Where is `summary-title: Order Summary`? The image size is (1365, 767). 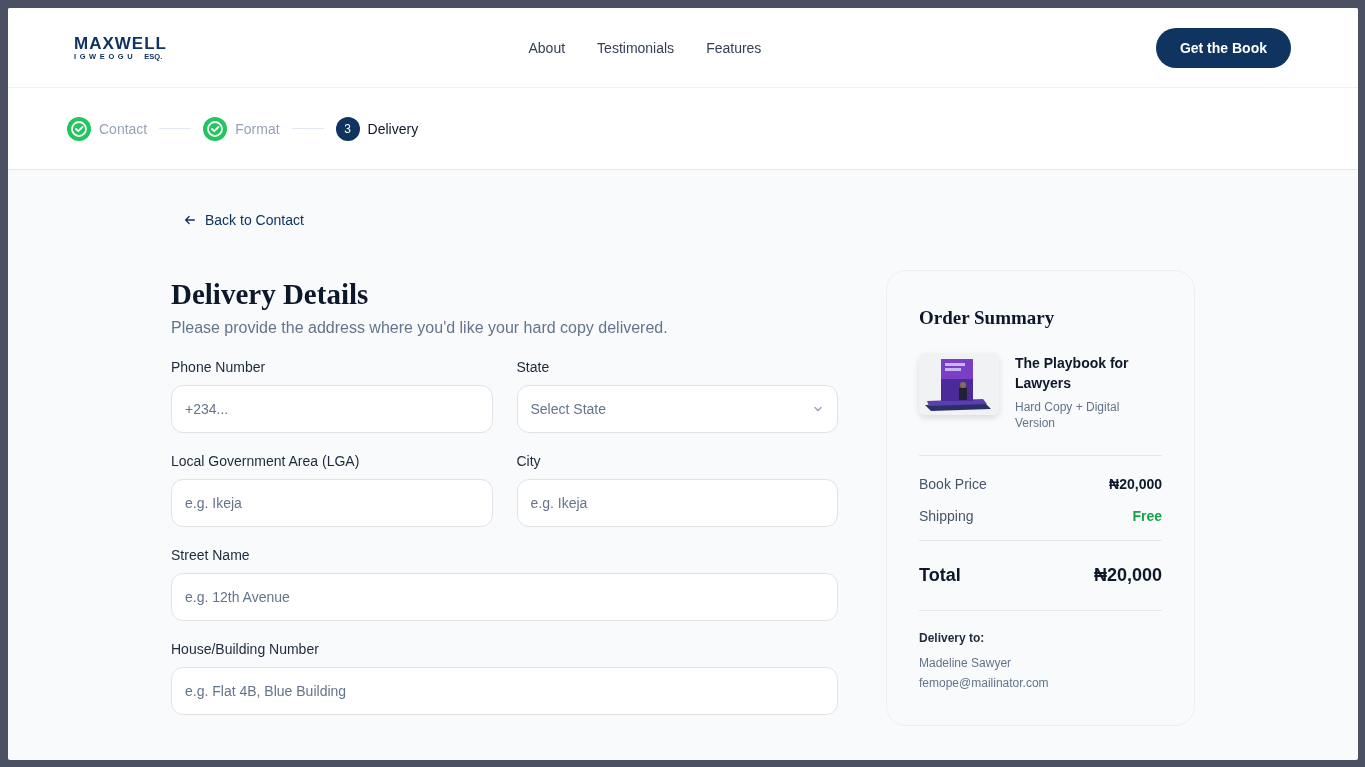 summary-title: Order Summary is located at coordinates (987, 318).